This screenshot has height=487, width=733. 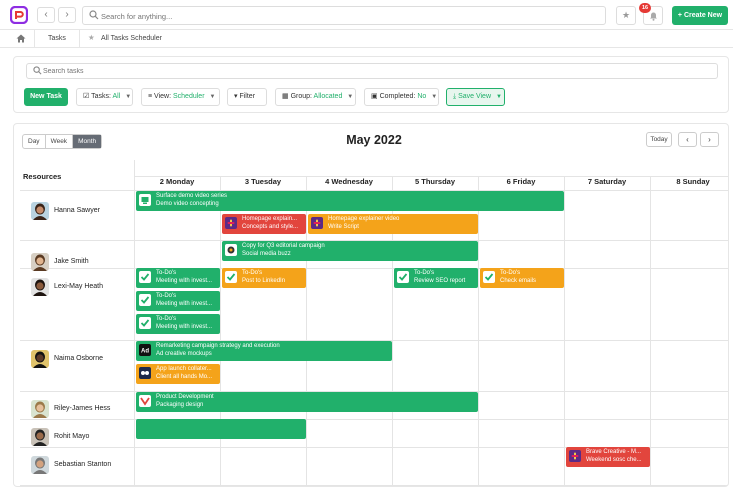 I want to click on view-dropdown: ≡ View: Scheduler ▼, so click(x=180, y=97).